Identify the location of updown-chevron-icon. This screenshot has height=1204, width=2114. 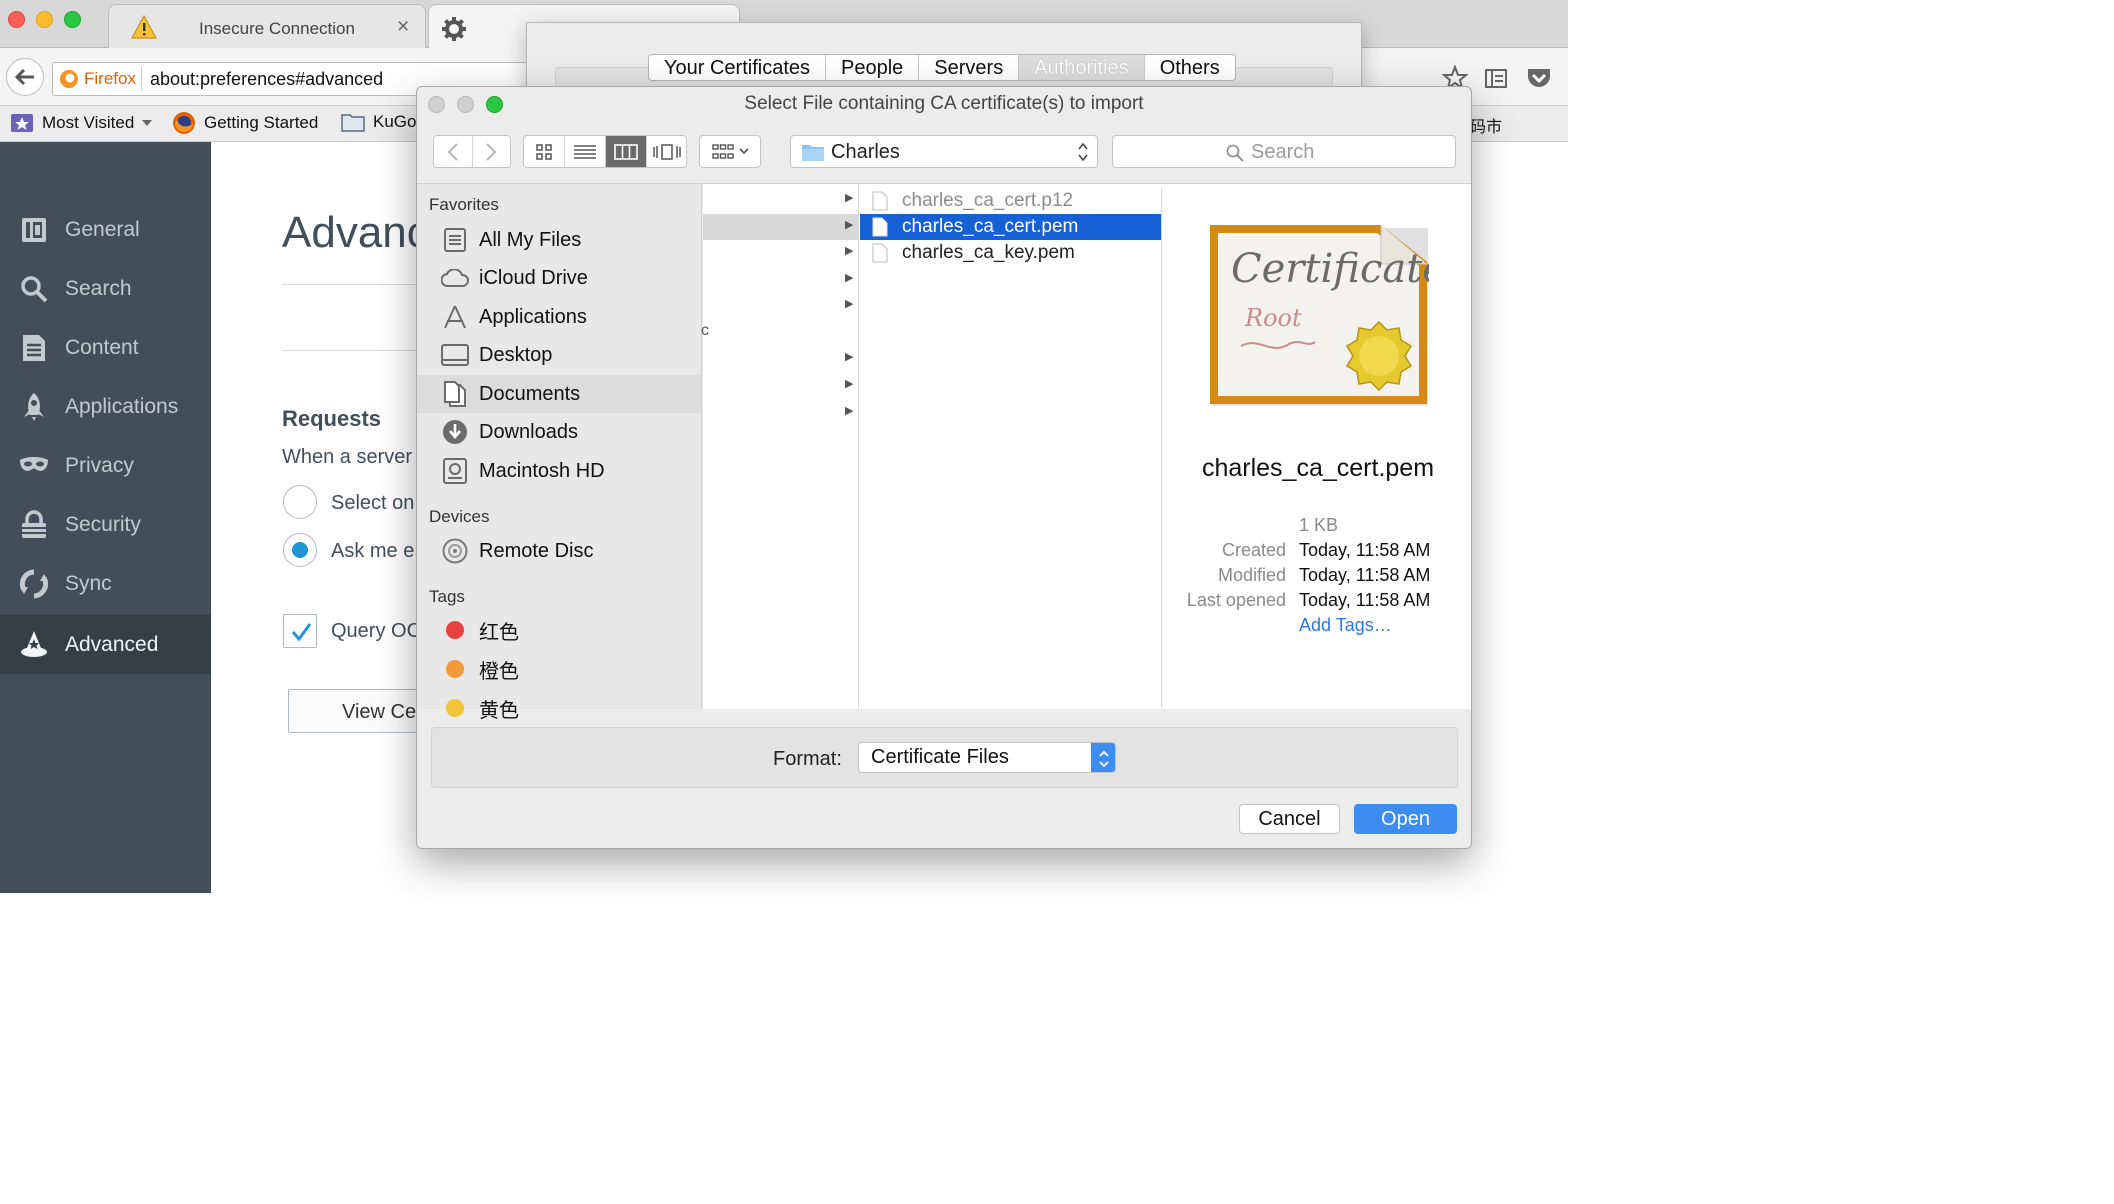
(1083, 152).